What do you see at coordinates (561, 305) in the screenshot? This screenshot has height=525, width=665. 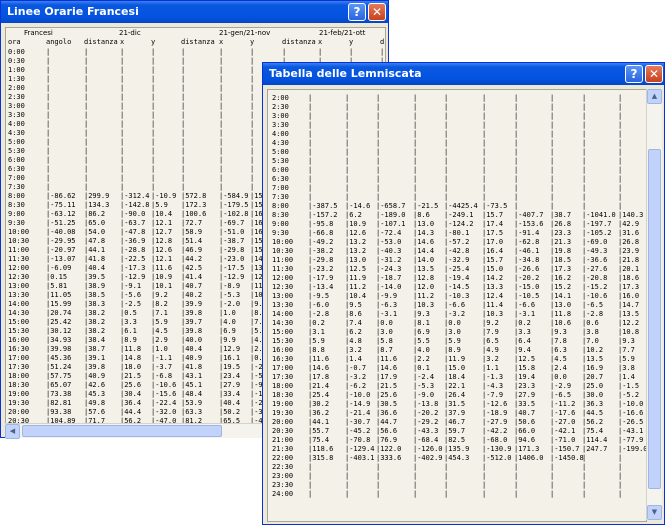 I see `table-cell: |13.0` at bounding box center [561, 305].